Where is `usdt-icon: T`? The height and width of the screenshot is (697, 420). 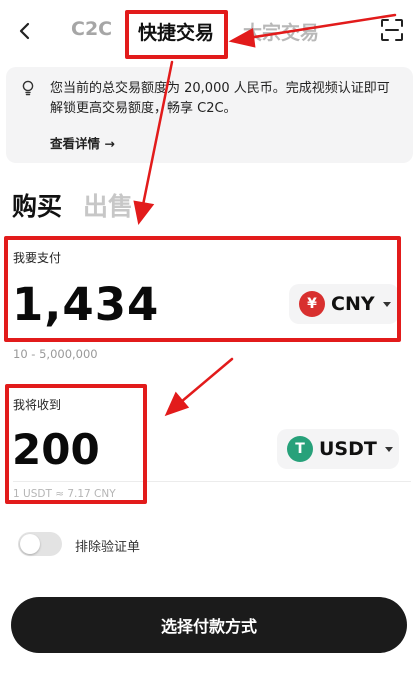 usdt-icon: T is located at coordinates (300, 449).